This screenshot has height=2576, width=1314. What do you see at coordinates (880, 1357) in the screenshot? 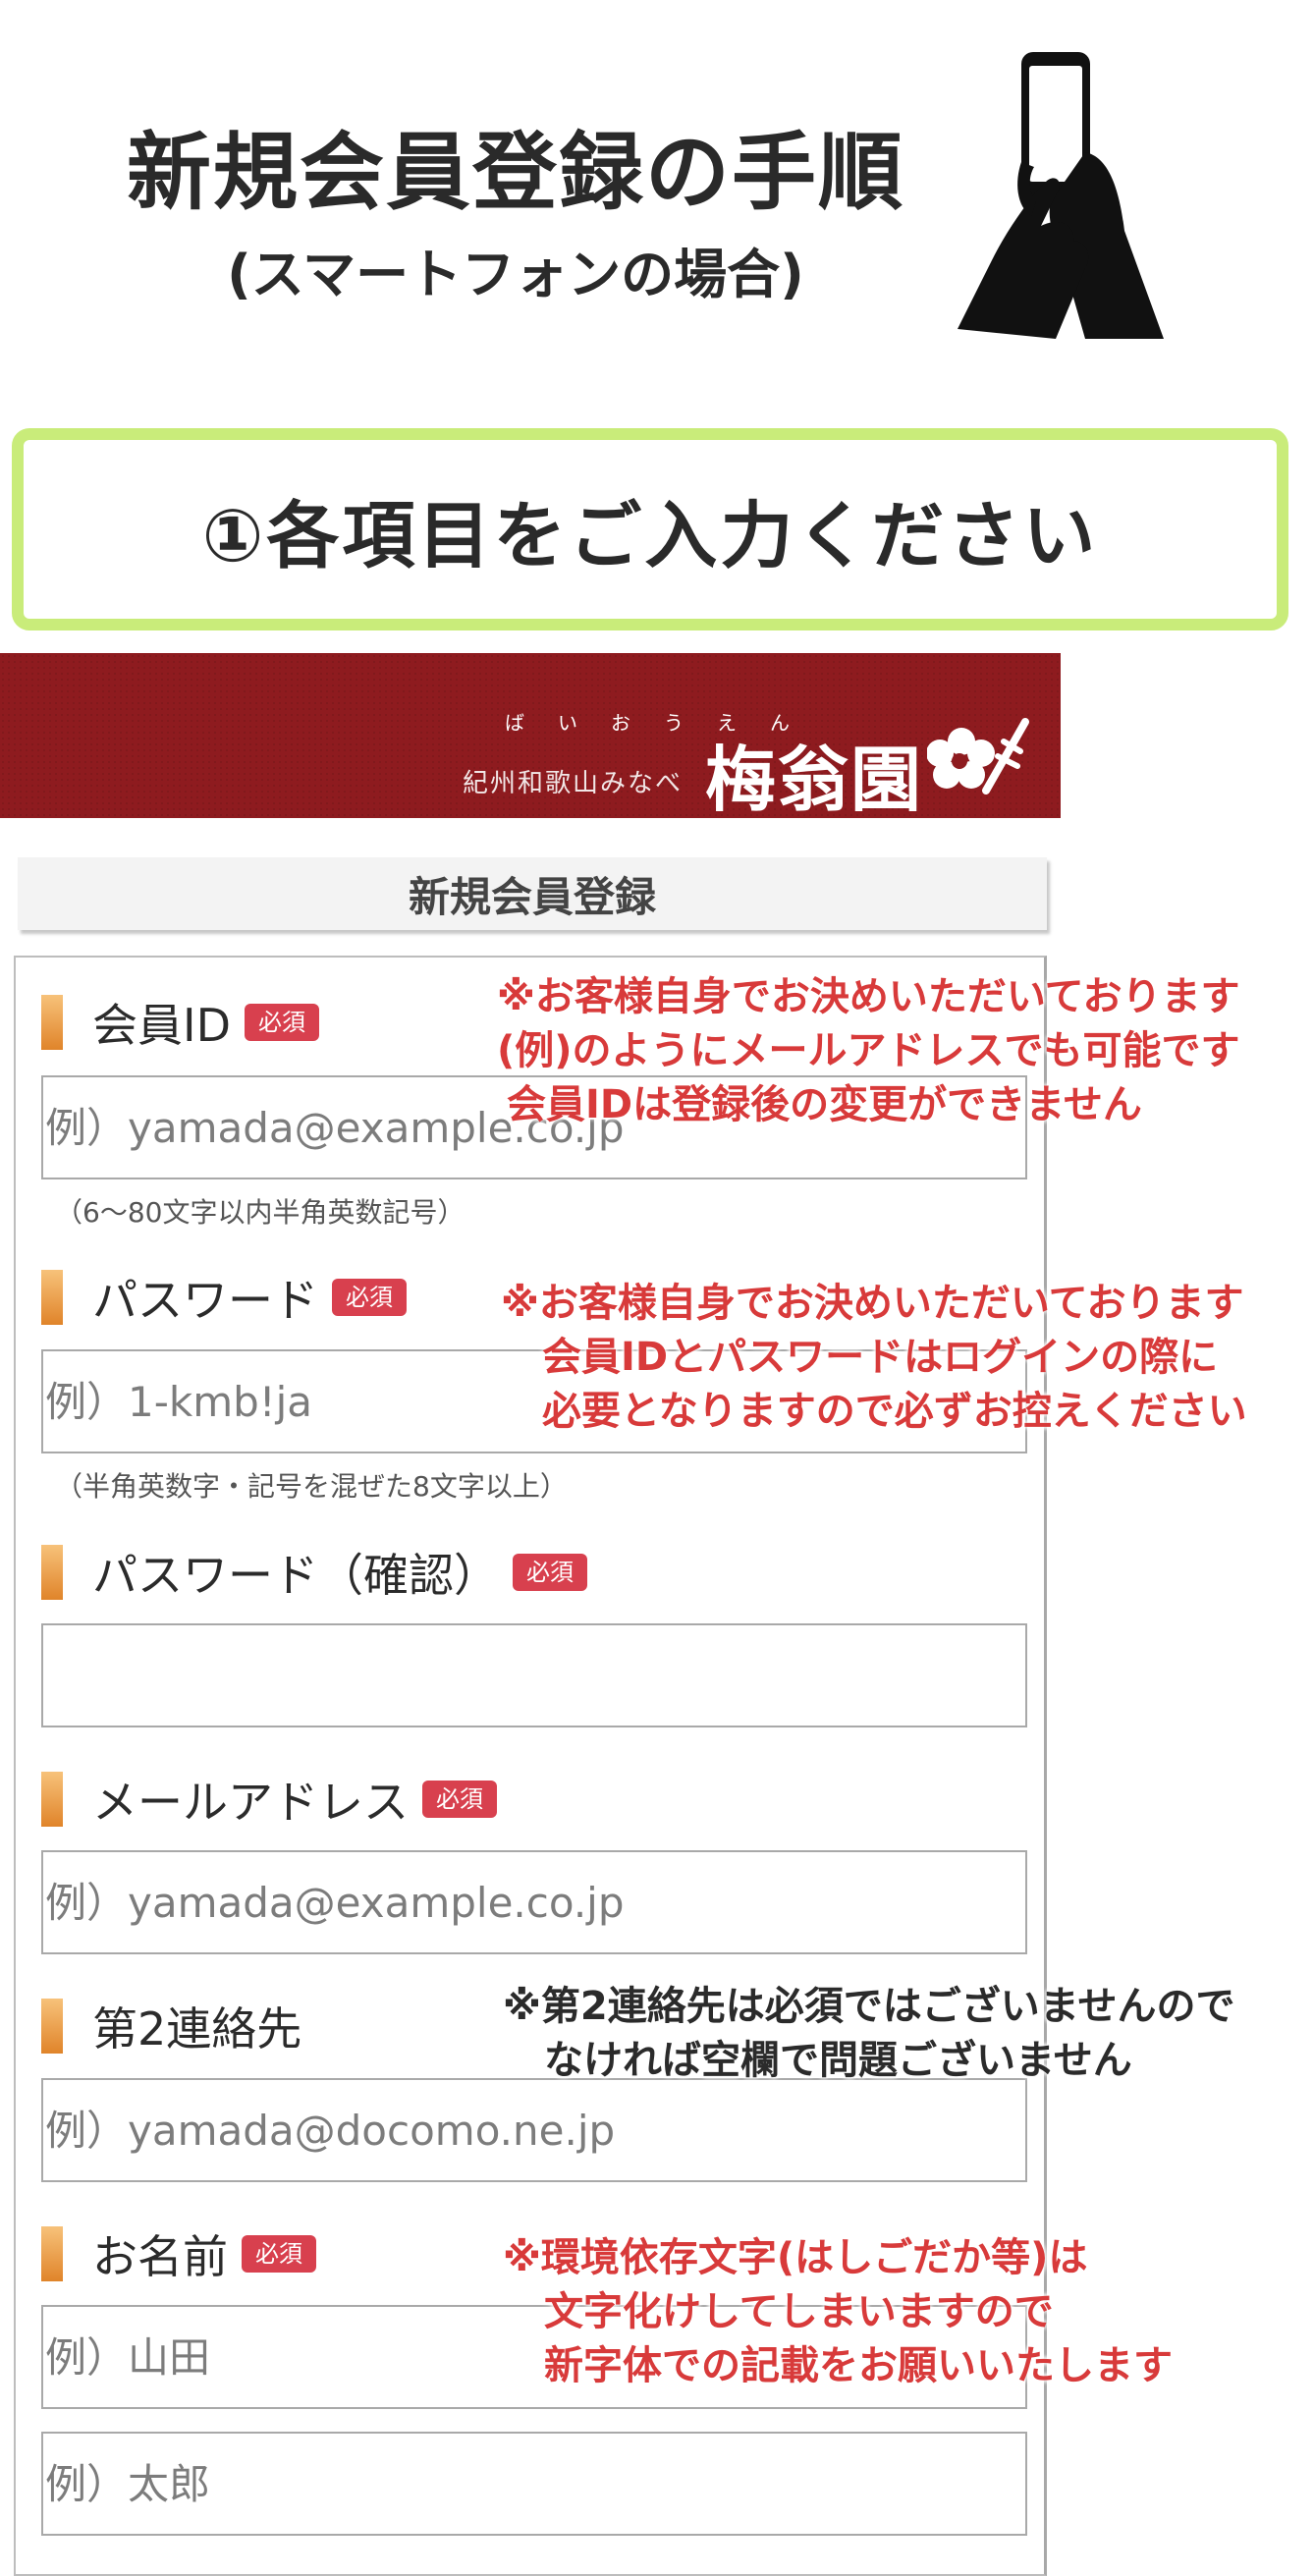
I see `note-line: 会員IDとパスワードはログインの際に` at bounding box center [880, 1357].